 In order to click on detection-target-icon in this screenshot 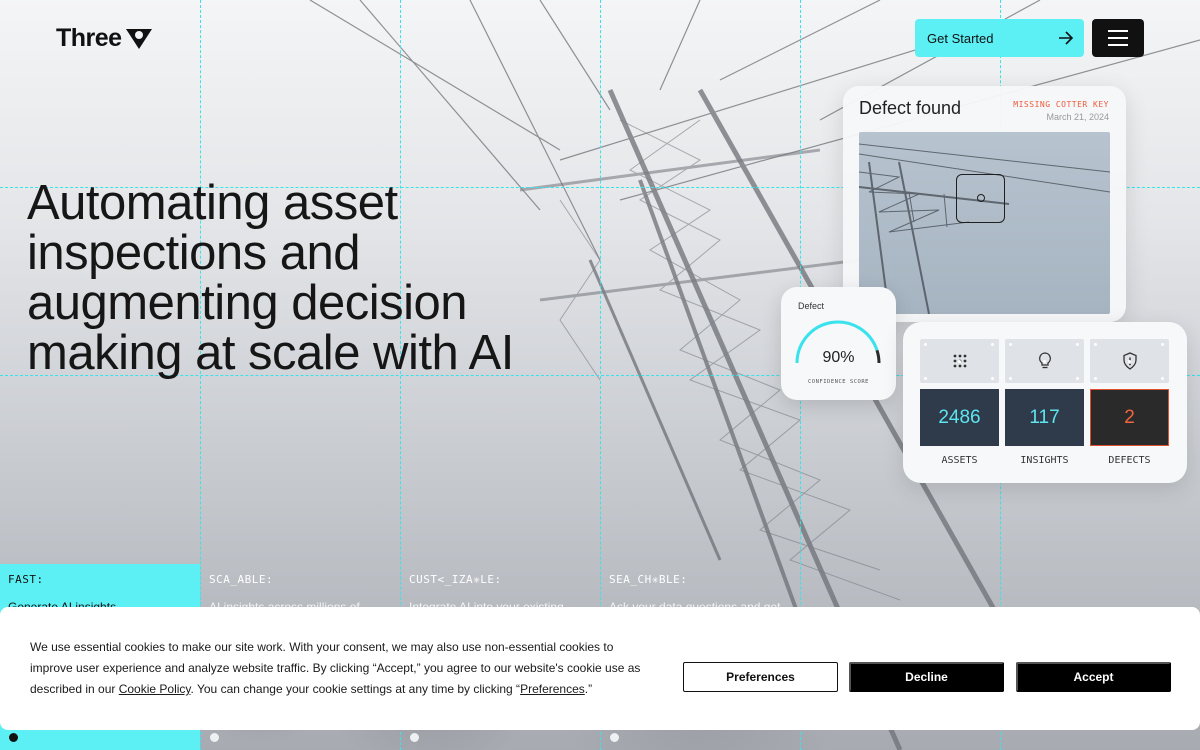, I will do `click(981, 198)`.